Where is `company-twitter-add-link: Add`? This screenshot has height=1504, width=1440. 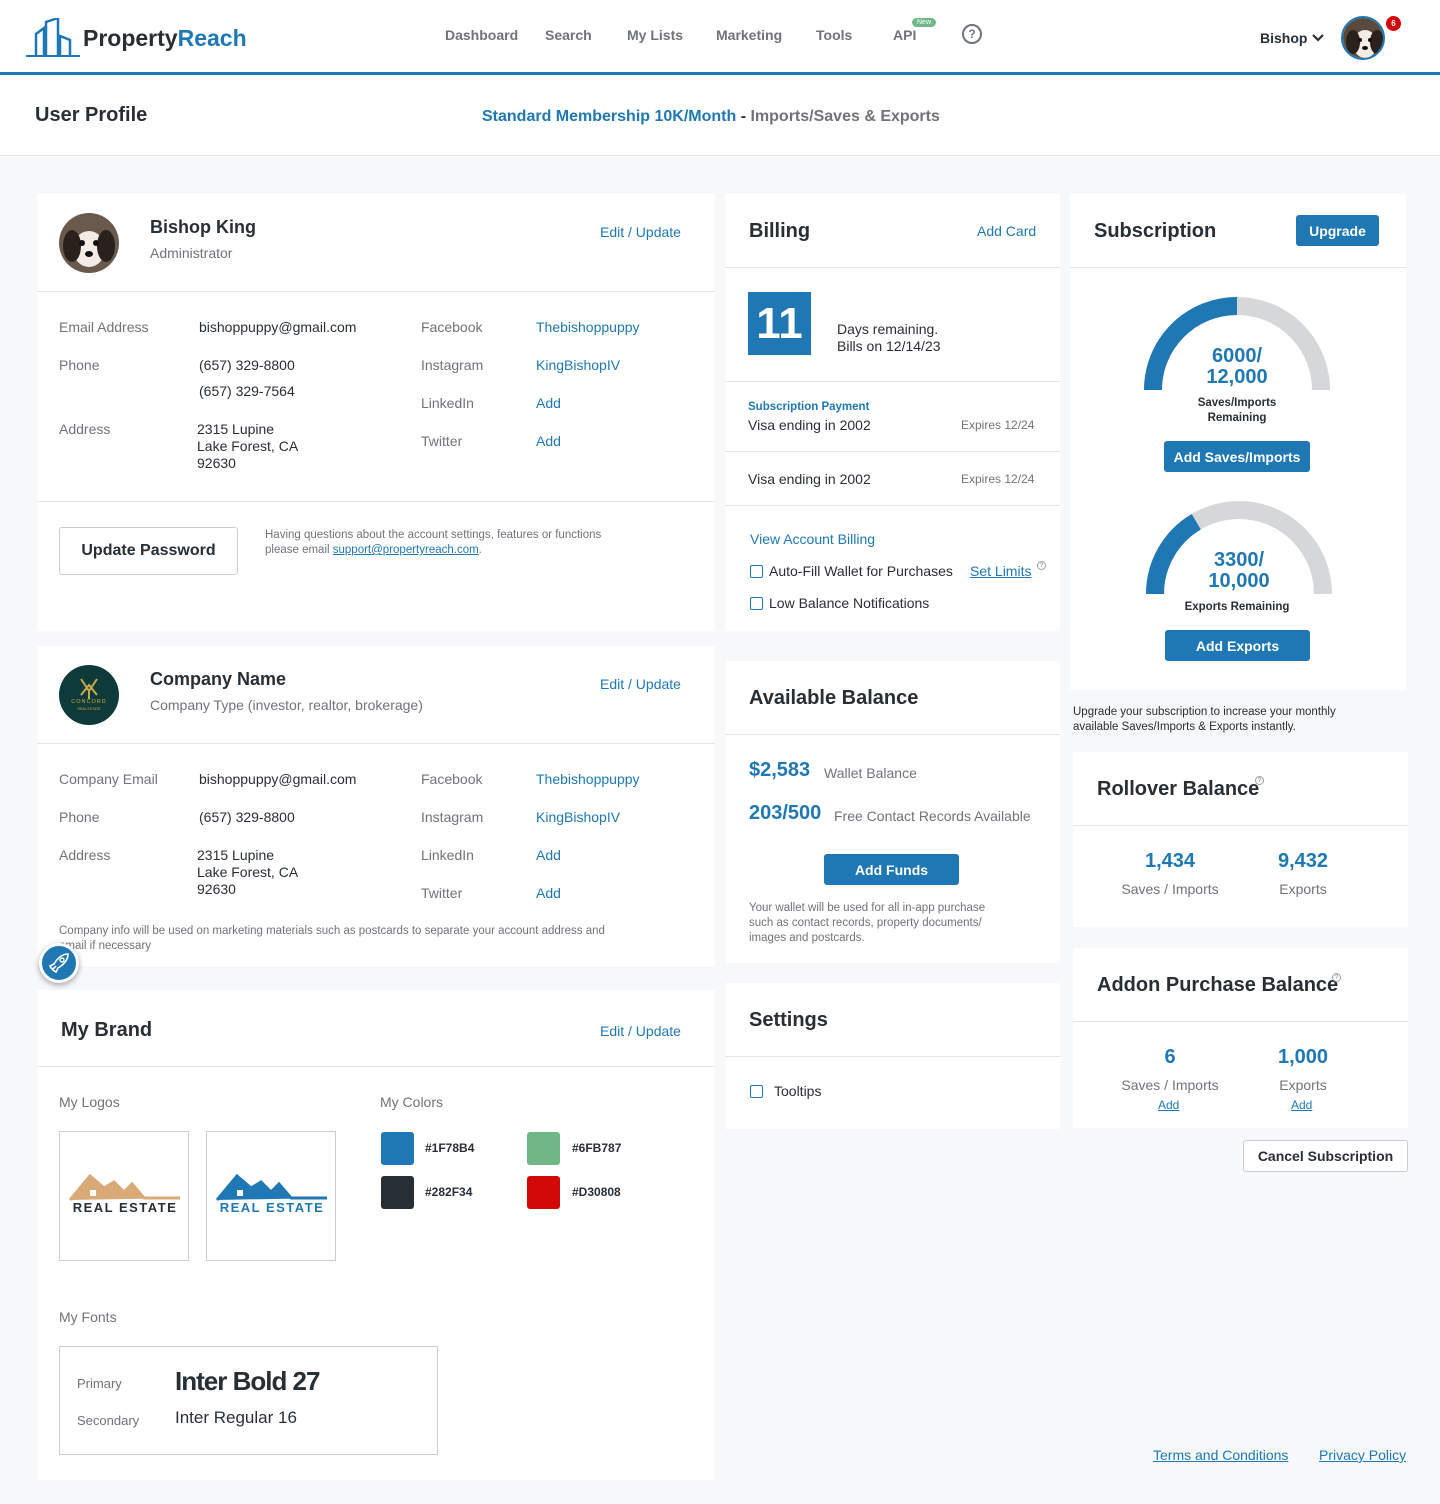 company-twitter-add-link: Add is located at coordinates (548, 893).